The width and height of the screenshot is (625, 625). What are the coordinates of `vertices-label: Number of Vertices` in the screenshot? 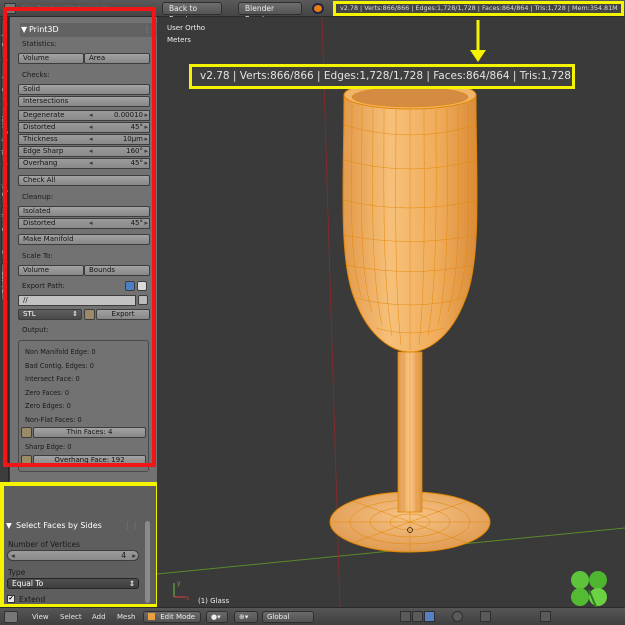 It's located at (44, 544).